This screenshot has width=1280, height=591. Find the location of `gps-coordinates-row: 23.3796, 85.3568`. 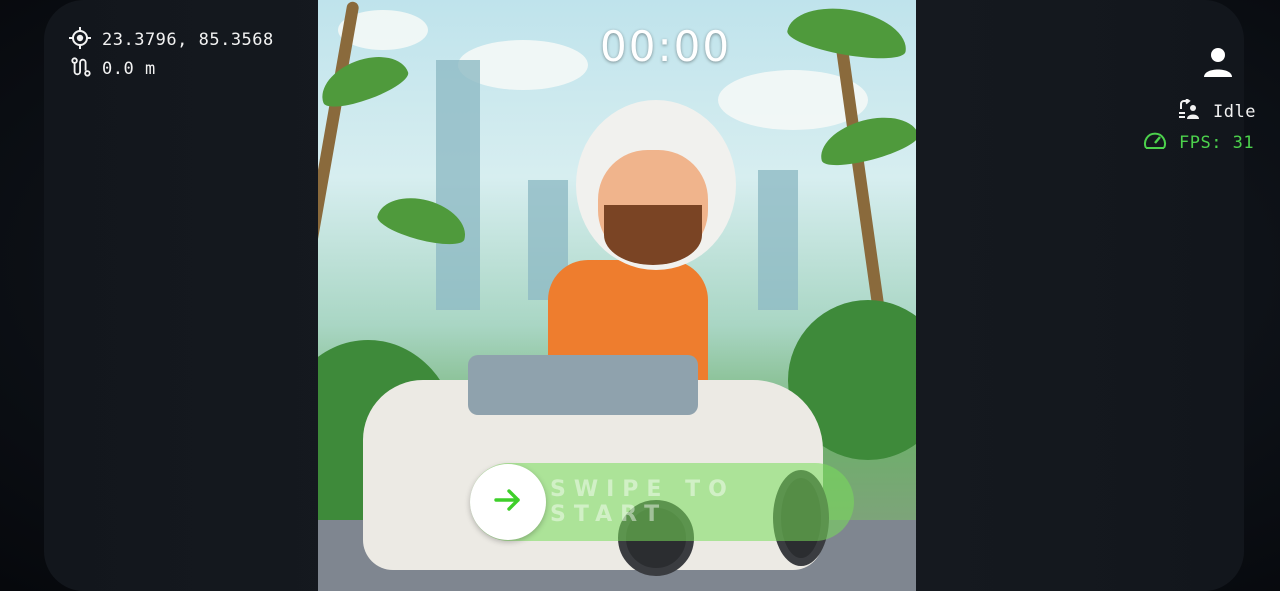

gps-coordinates-row: 23.3796, 85.3568 is located at coordinates (171, 40).